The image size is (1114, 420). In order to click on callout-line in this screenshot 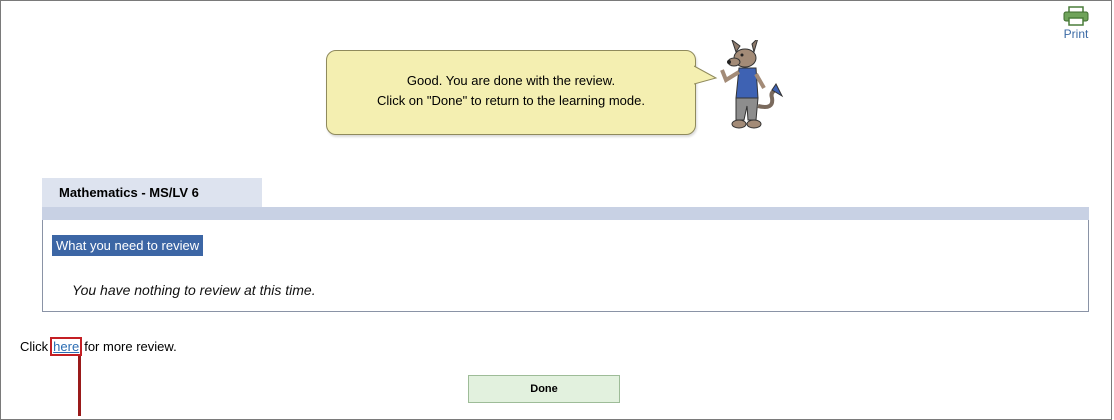, I will do `click(79, 386)`.